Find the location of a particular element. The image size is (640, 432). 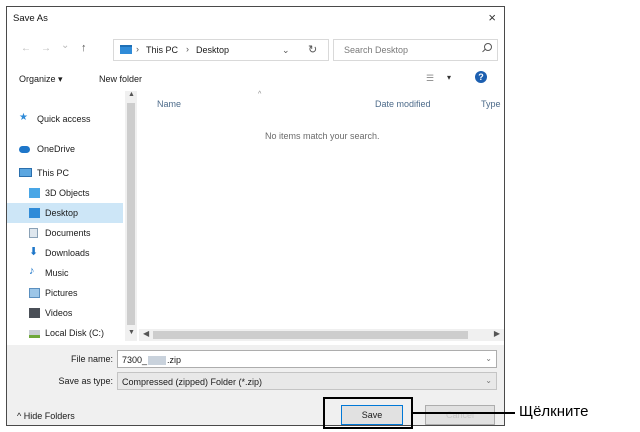

cloud-icon is located at coordinates (24, 149).